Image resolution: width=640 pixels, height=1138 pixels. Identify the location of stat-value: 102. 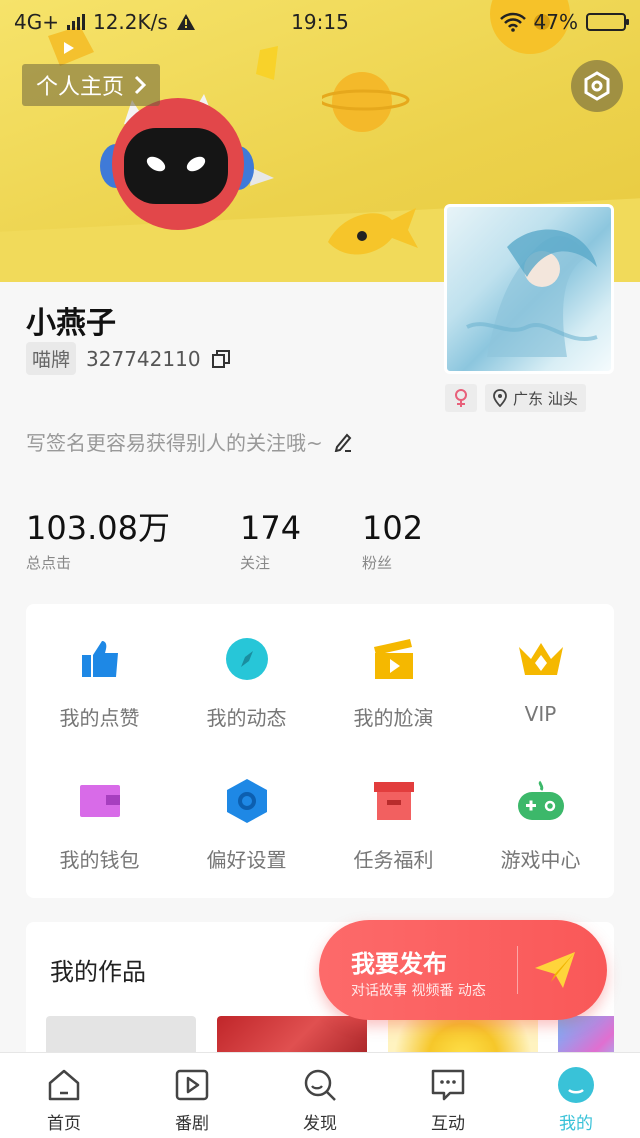
(393, 528).